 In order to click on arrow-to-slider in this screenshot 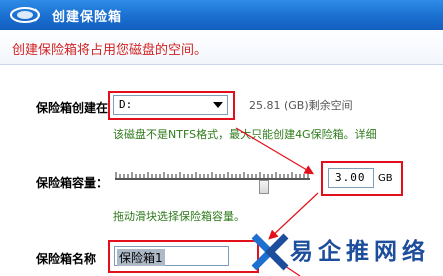, I will do `click(275, 151)`.